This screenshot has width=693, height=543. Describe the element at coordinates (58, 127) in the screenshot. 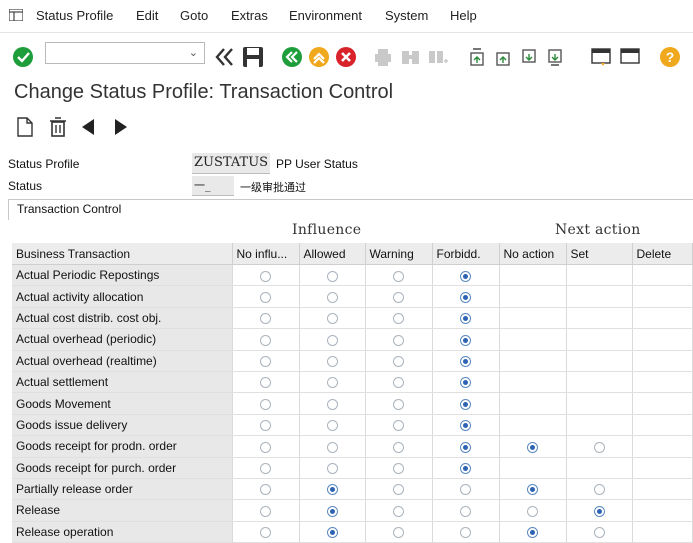

I see `delete-icon` at that location.